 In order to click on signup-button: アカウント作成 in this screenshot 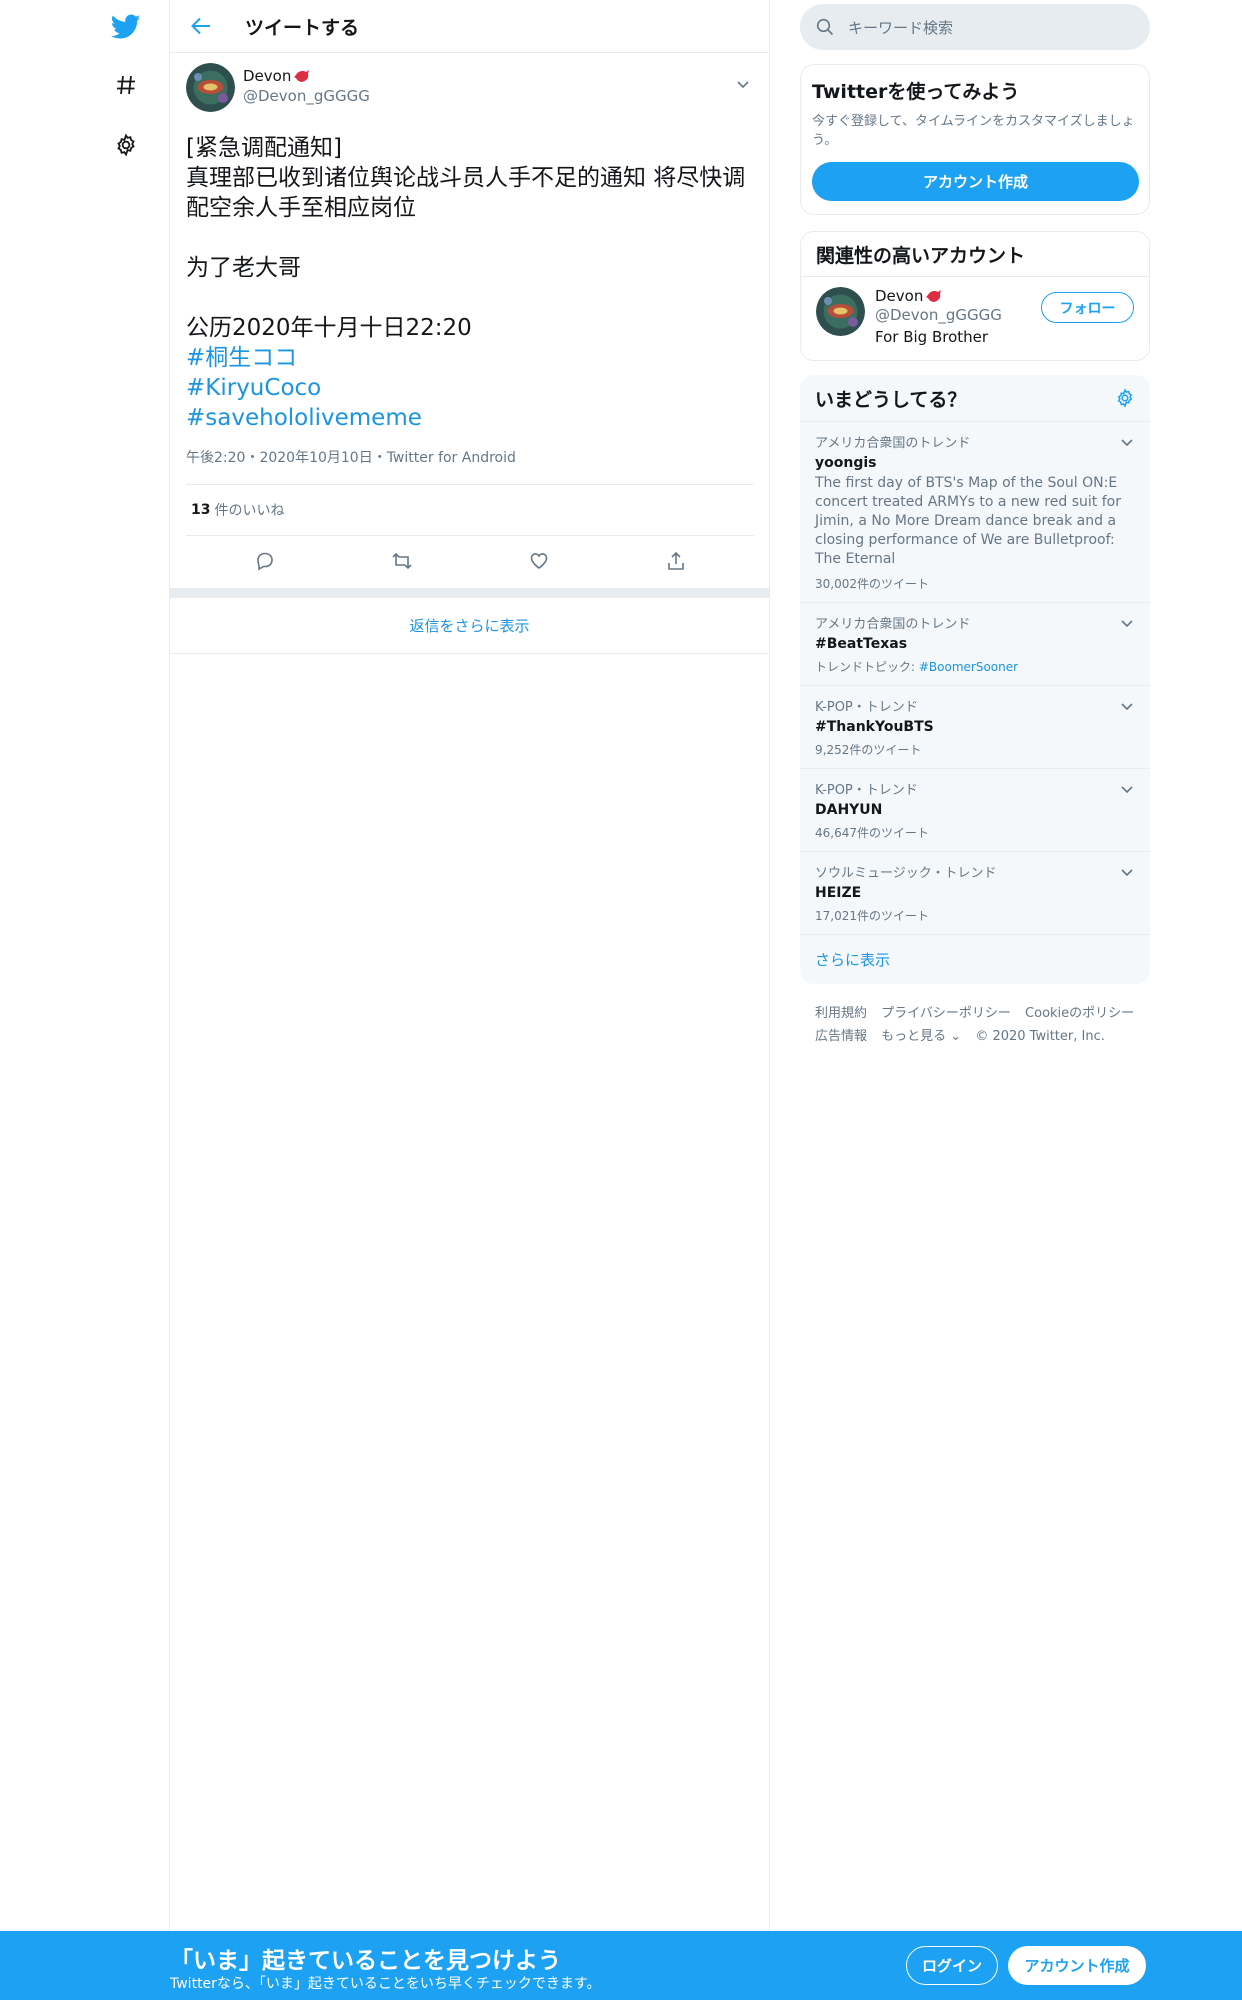, I will do `click(1077, 1965)`.